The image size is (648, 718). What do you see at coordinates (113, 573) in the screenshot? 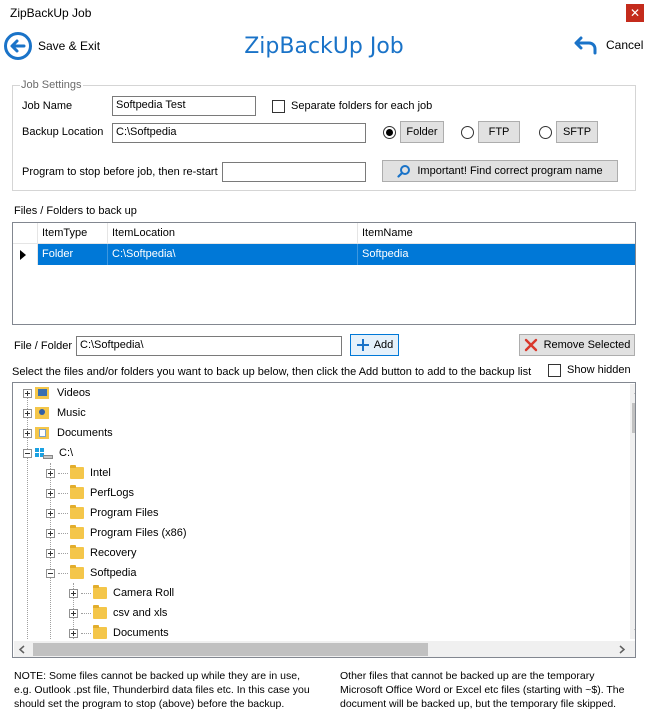
I see `tree-node-label: Softpedia` at bounding box center [113, 573].